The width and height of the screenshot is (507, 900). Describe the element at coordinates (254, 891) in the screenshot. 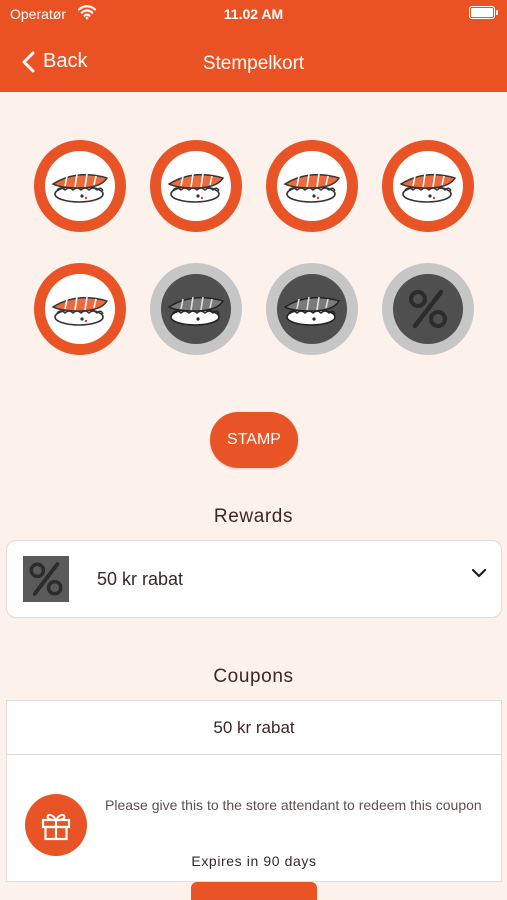

I see `redeem-button` at that location.